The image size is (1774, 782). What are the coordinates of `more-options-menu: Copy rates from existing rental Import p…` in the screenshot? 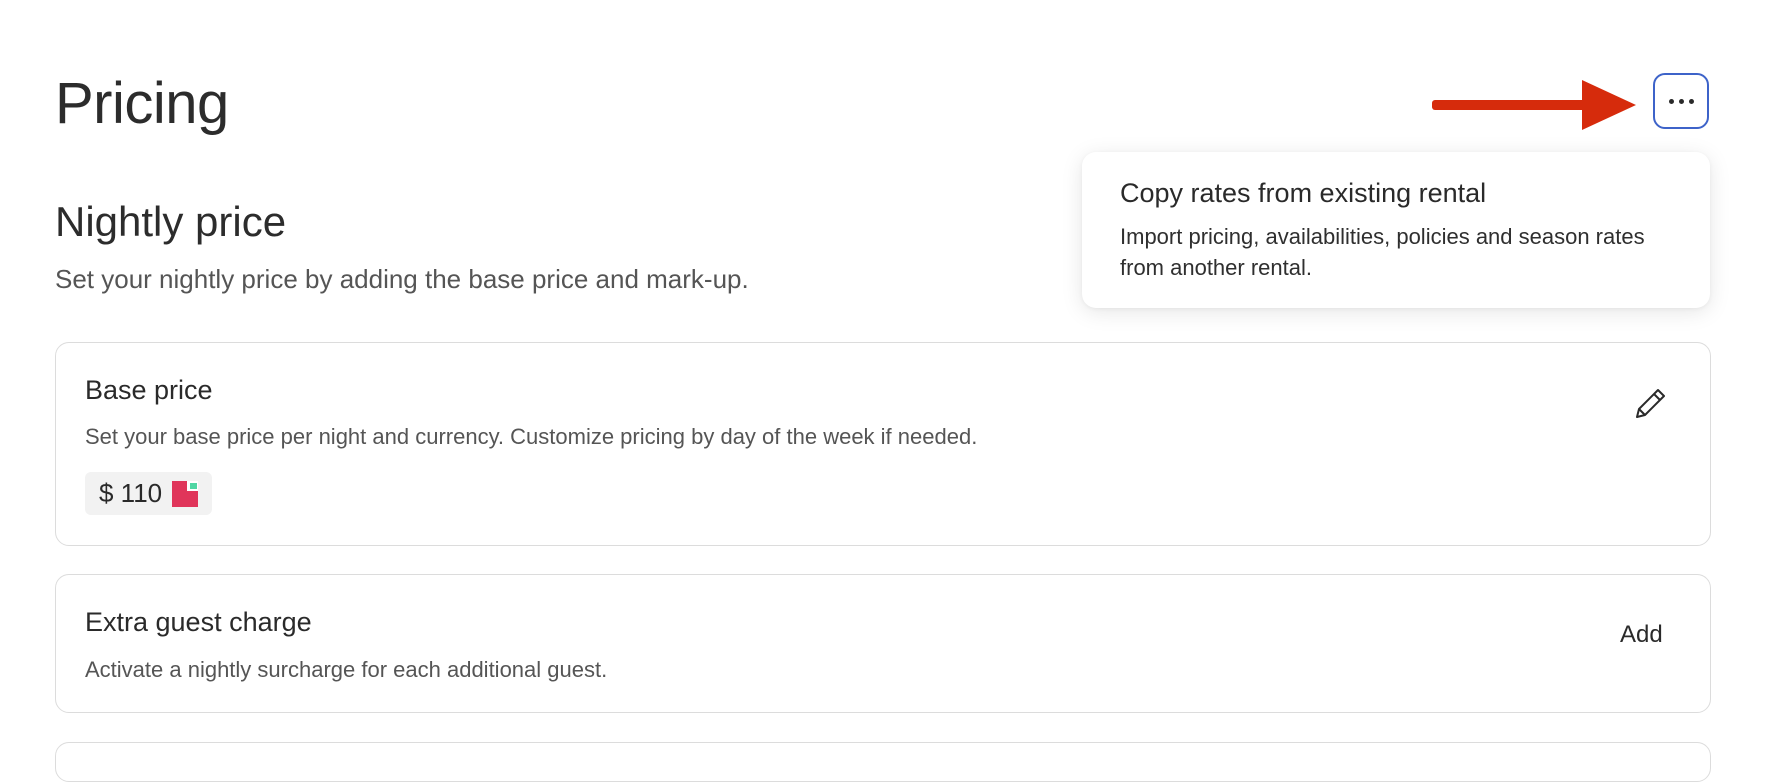 It's located at (1396, 230).